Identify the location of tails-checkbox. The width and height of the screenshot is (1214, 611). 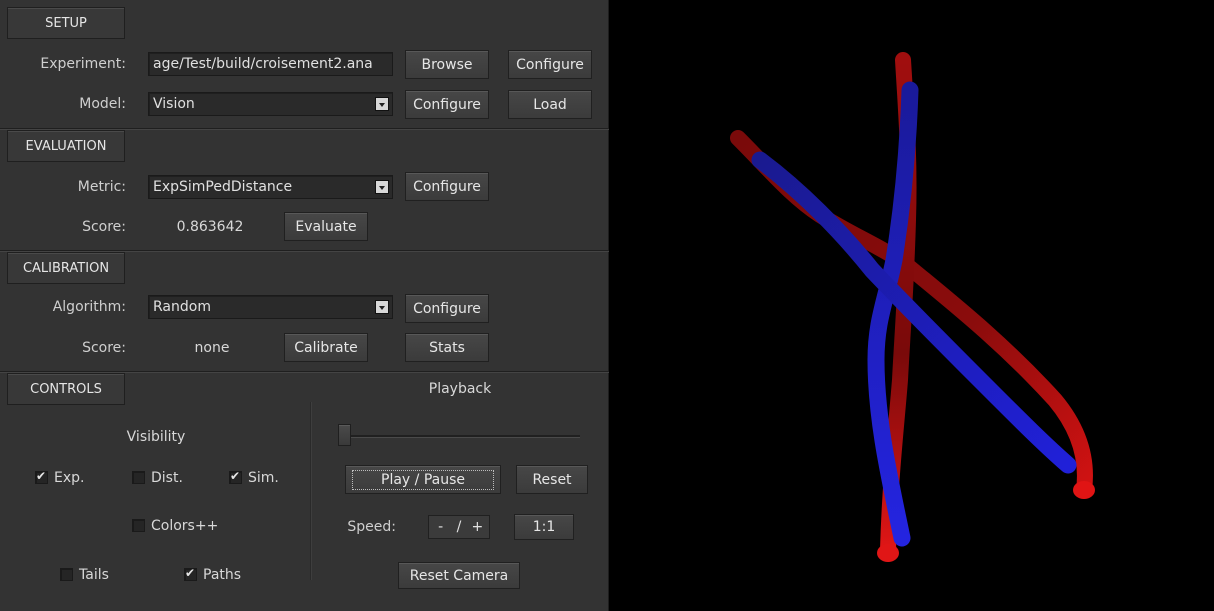
(66, 574).